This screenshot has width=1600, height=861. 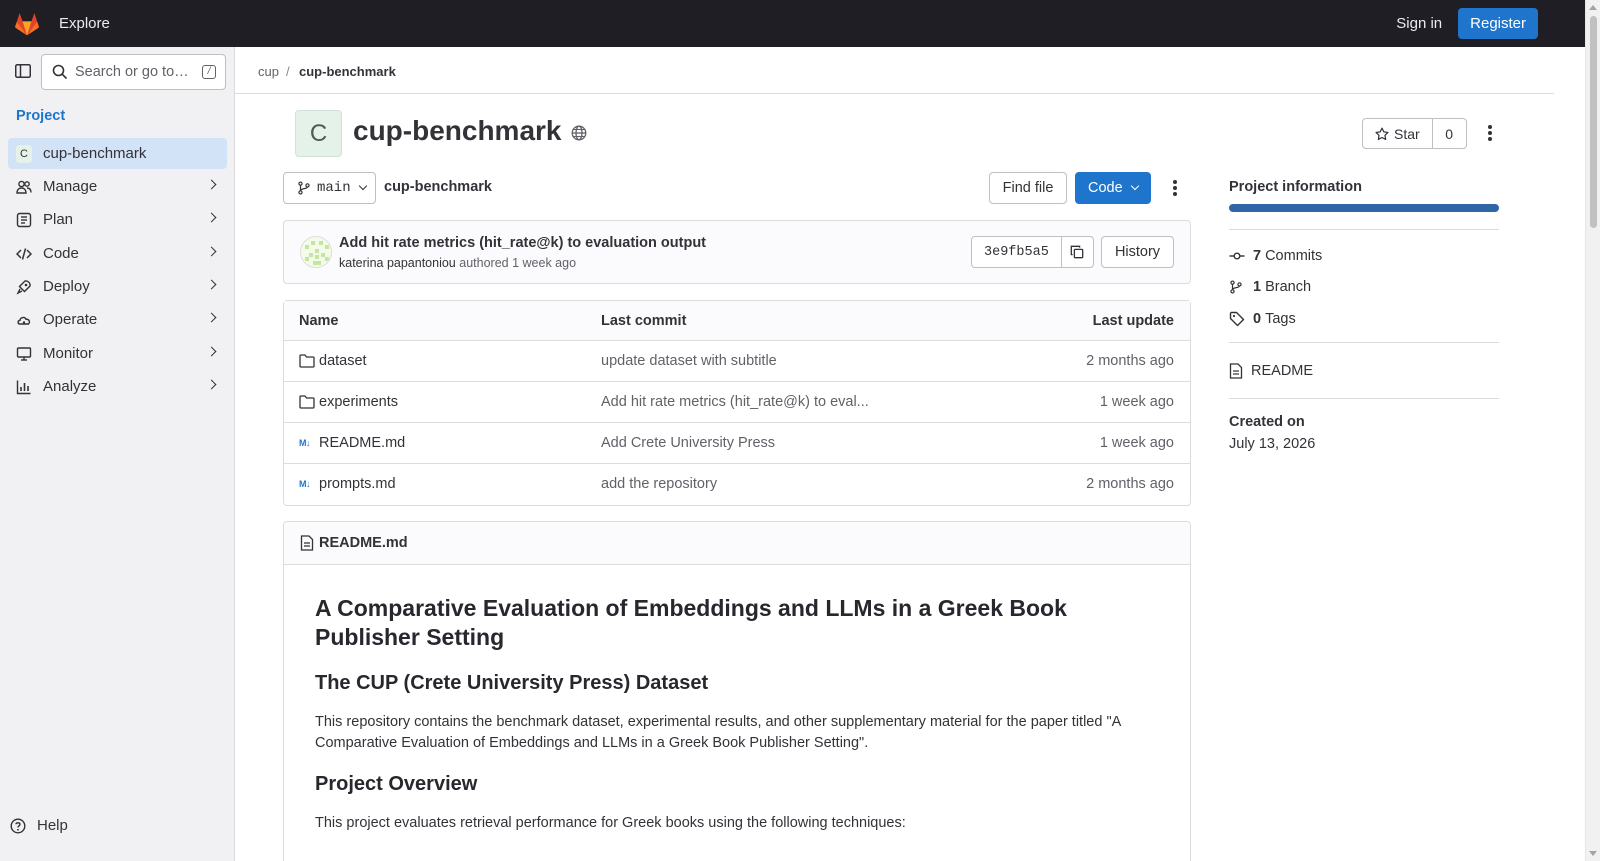 I want to click on scrollbar-thumb, so click(x=1593, y=122).